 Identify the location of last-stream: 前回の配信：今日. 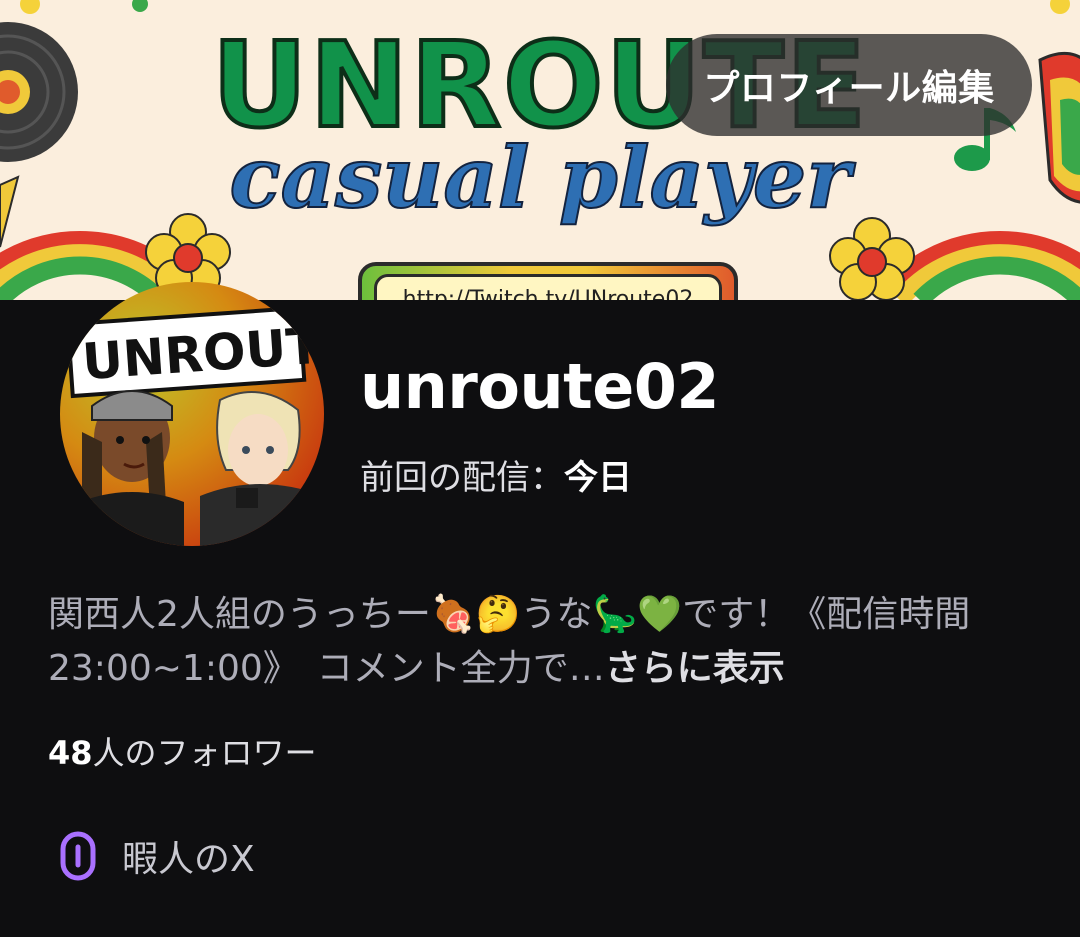
(496, 474).